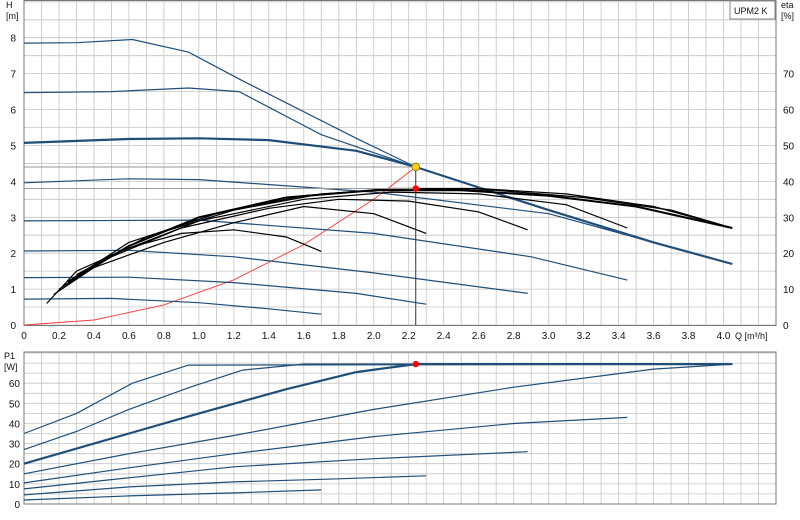 The height and width of the screenshot is (520, 800). Describe the element at coordinates (689, 336) in the screenshot. I see `x-tick-label: 3.8` at that location.